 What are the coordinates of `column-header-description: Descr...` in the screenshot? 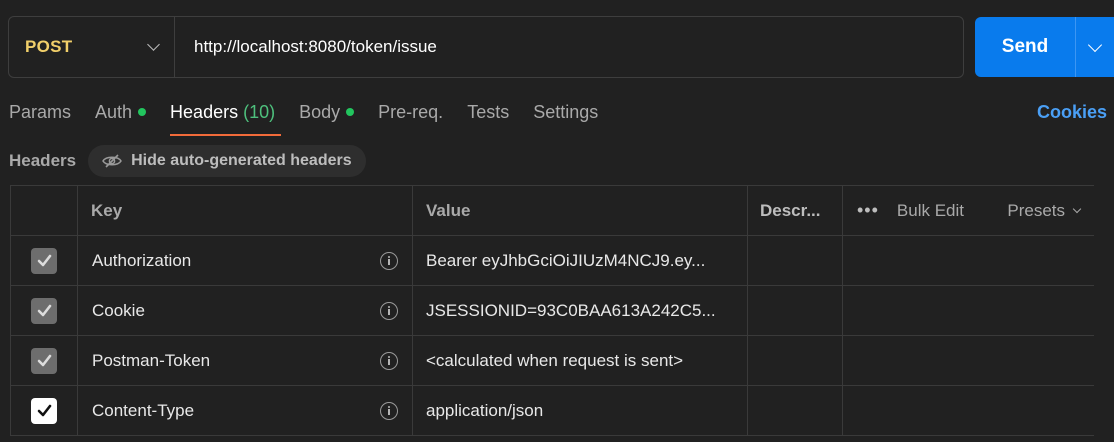 It's located at (795, 210).